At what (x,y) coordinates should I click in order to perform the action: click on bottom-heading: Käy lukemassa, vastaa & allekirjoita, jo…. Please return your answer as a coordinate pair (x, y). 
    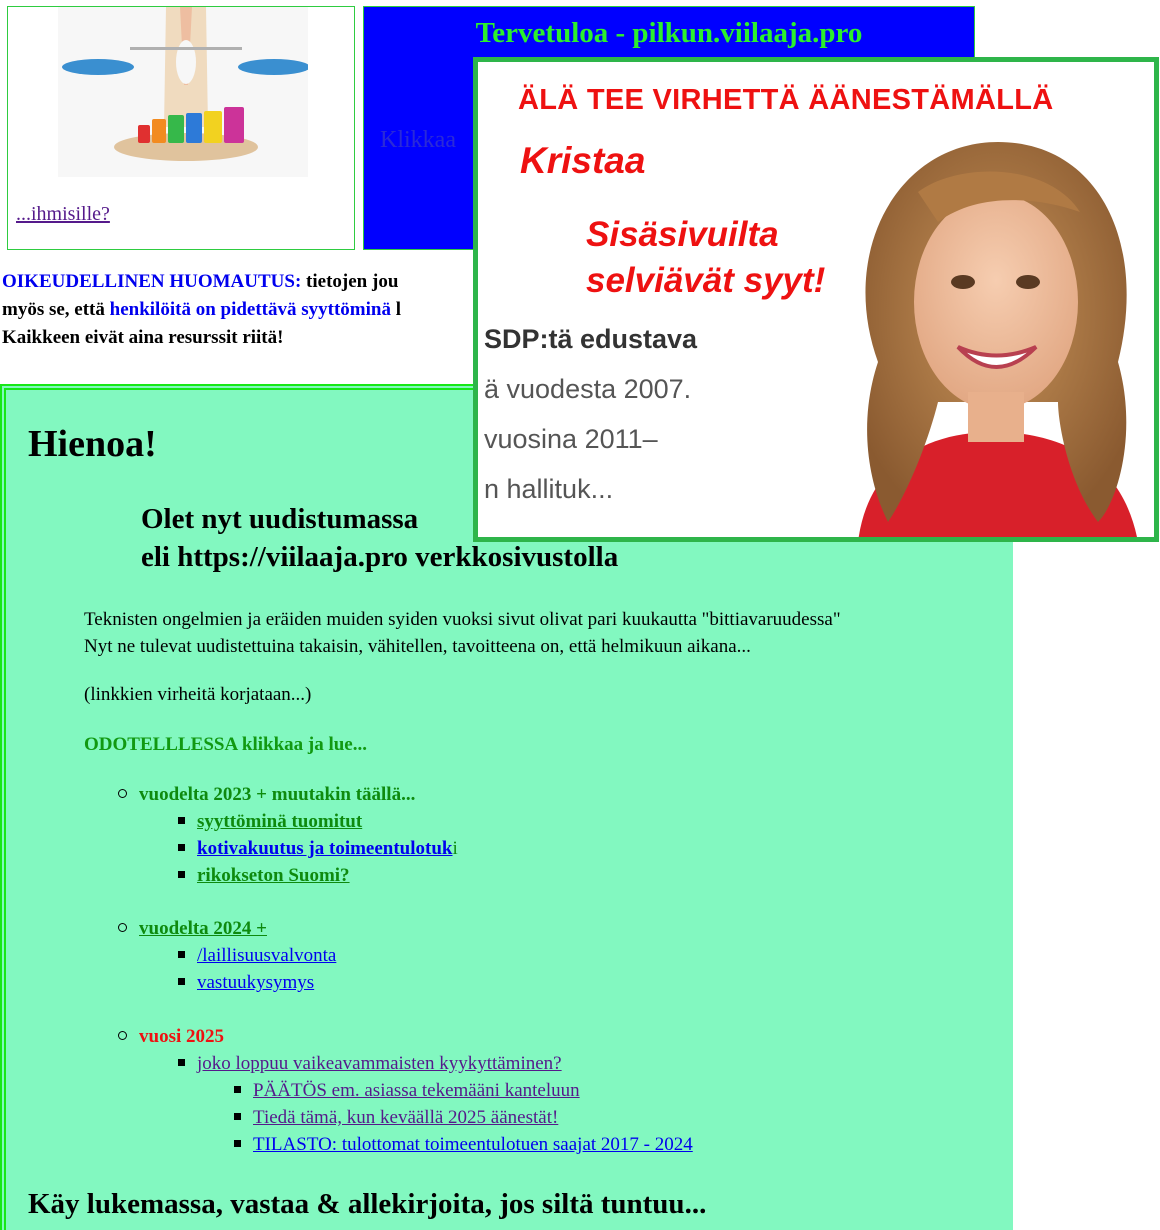
    Looking at the image, I should click on (367, 1204).